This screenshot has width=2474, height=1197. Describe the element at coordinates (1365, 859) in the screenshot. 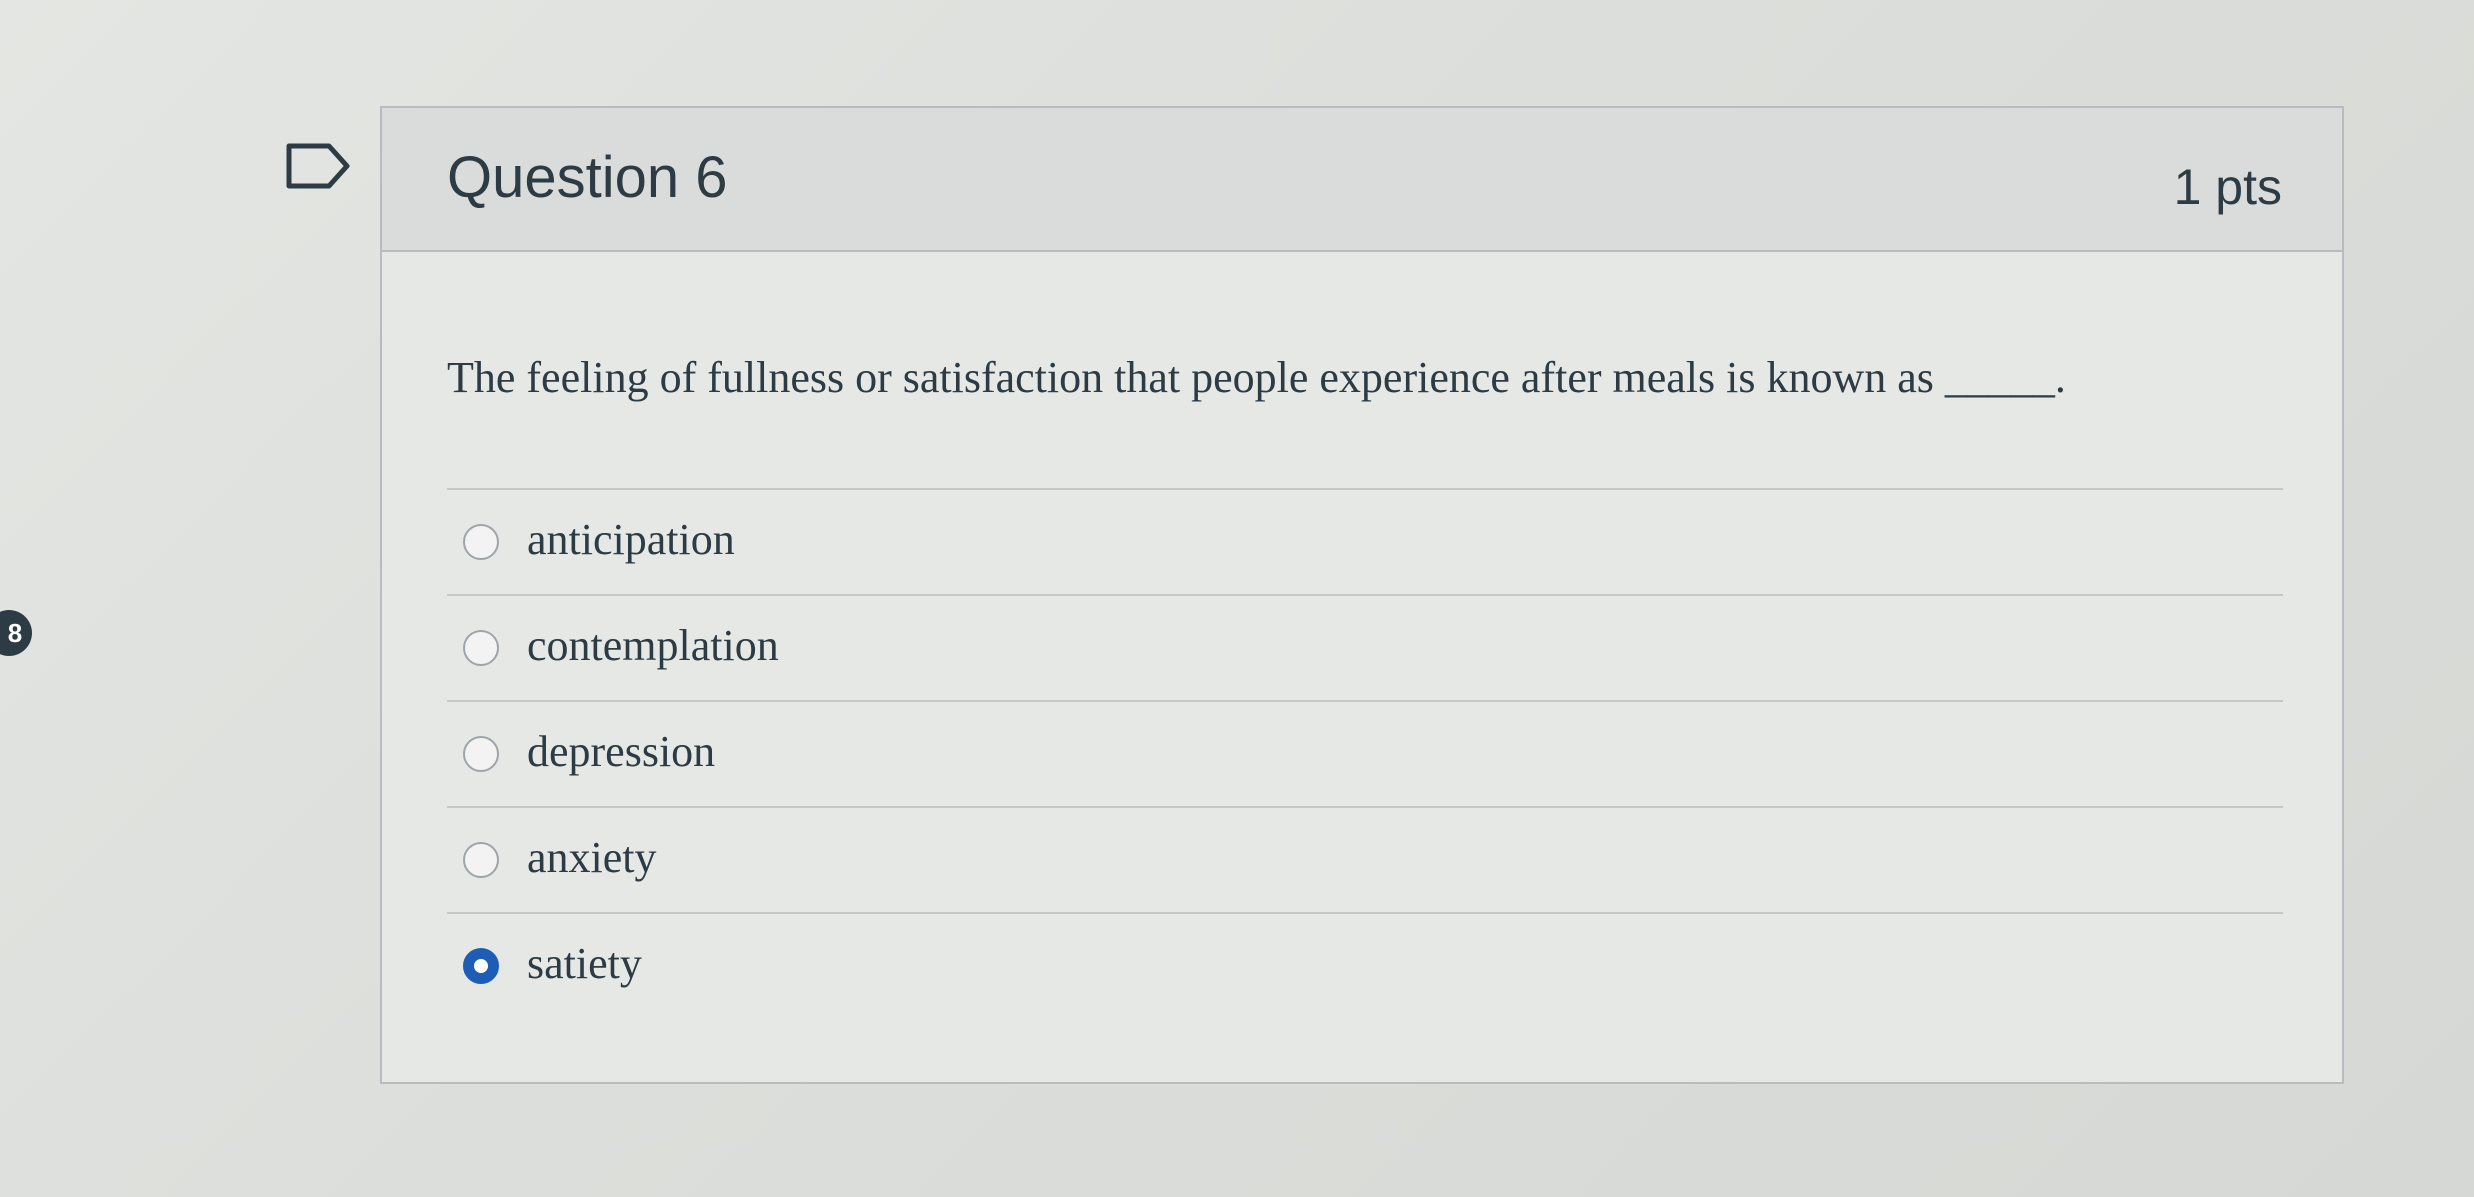

I see `answer-option-anxiety: anxiety` at that location.